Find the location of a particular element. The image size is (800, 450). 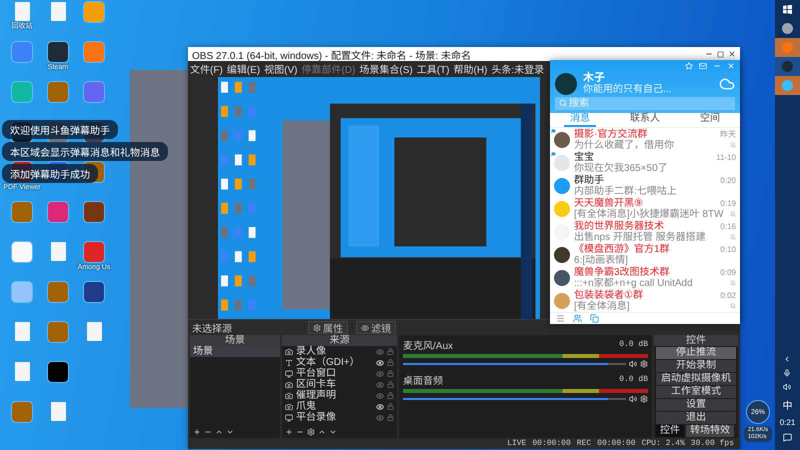

chat-item: 摄影·官方交流群 昨天 为什么收藏了，借用你 is located at coordinates (645, 139).